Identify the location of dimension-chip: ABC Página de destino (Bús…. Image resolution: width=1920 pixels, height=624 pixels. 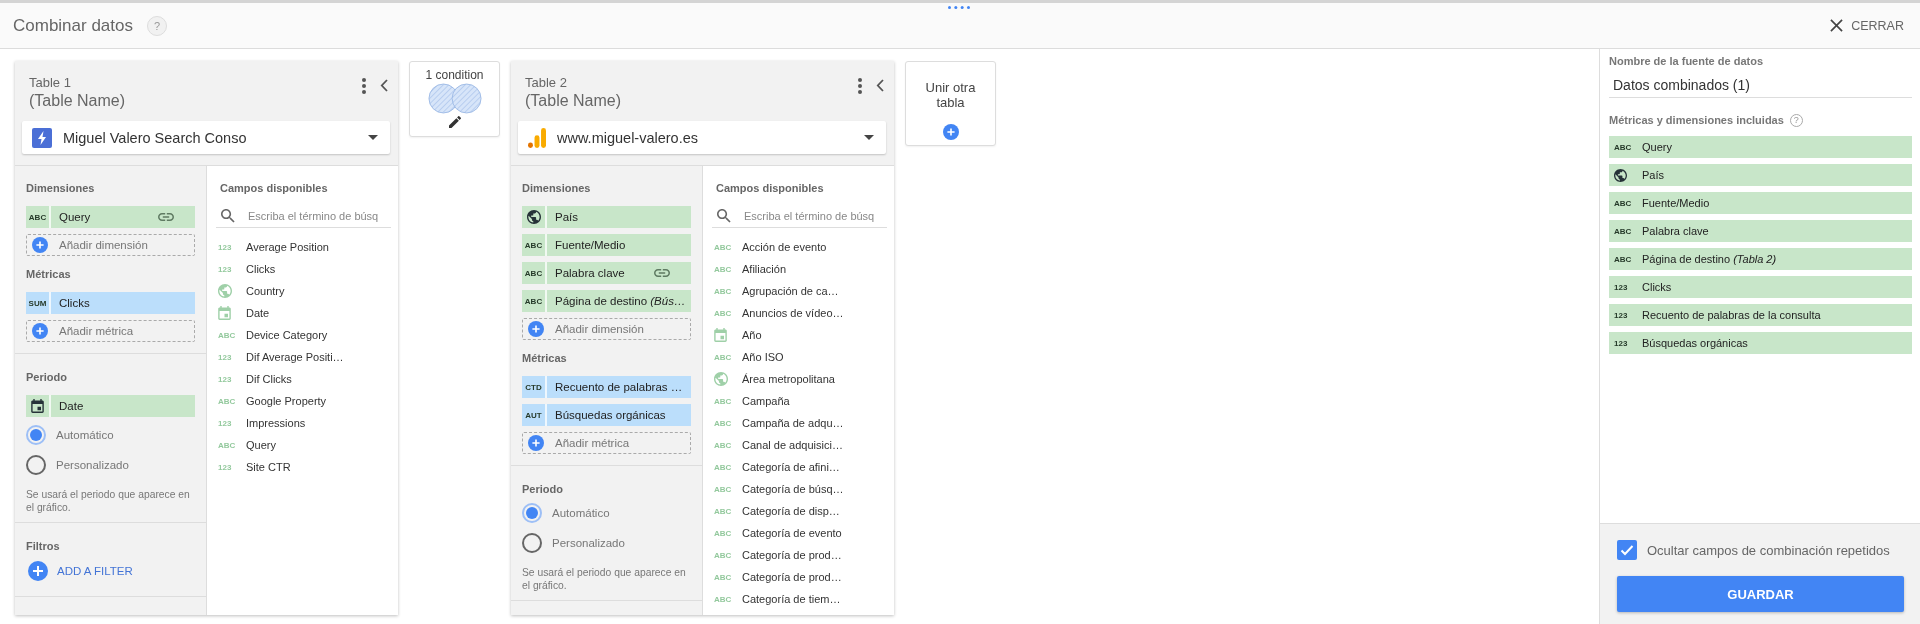
(606, 301).